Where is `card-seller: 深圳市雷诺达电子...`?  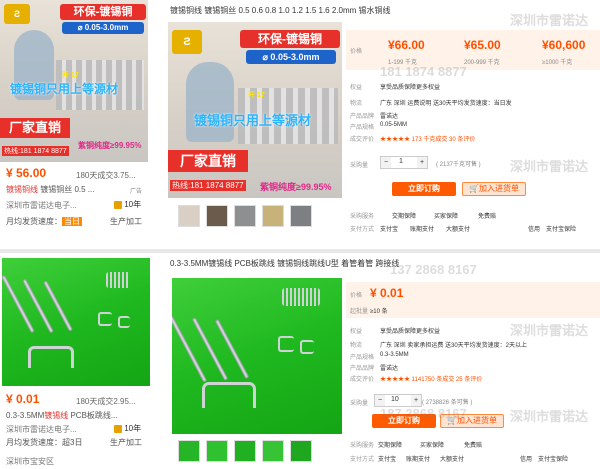 card-seller: 深圳市雷诺达电子... is located at coordinates (41, 205).